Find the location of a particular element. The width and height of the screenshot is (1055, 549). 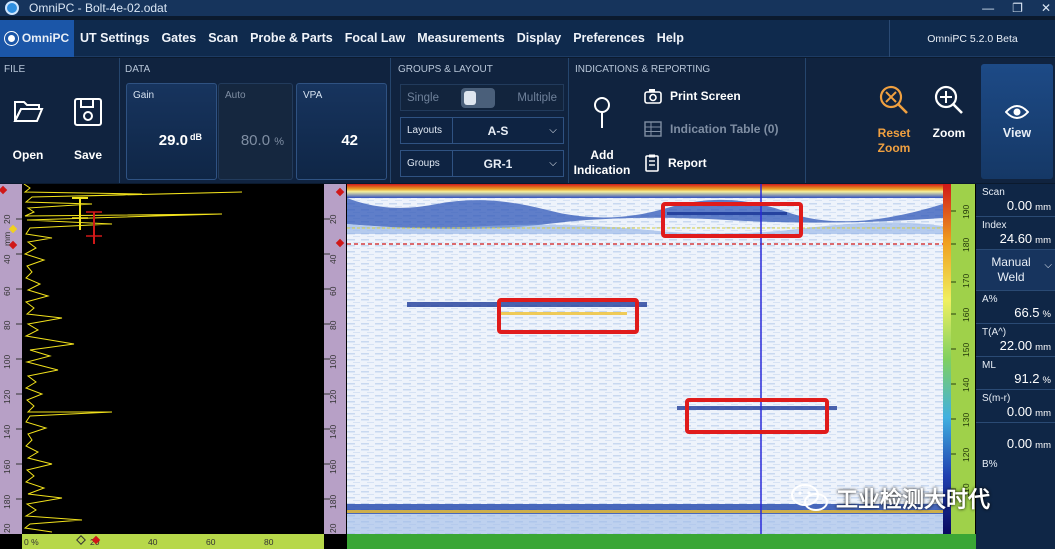

data-section-title: DATA is located at coordinates (138, 69).